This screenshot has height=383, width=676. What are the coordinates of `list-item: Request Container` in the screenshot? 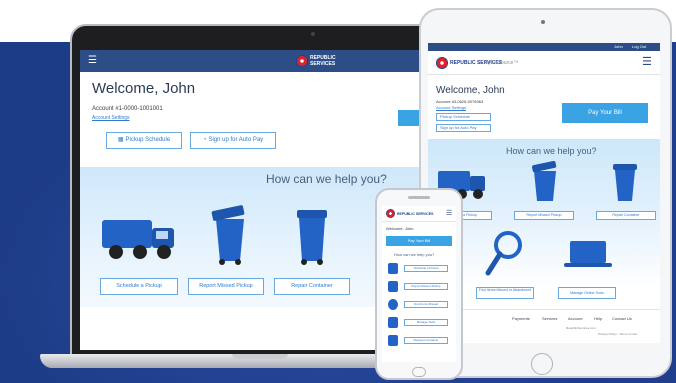 It's located at (419, 340).